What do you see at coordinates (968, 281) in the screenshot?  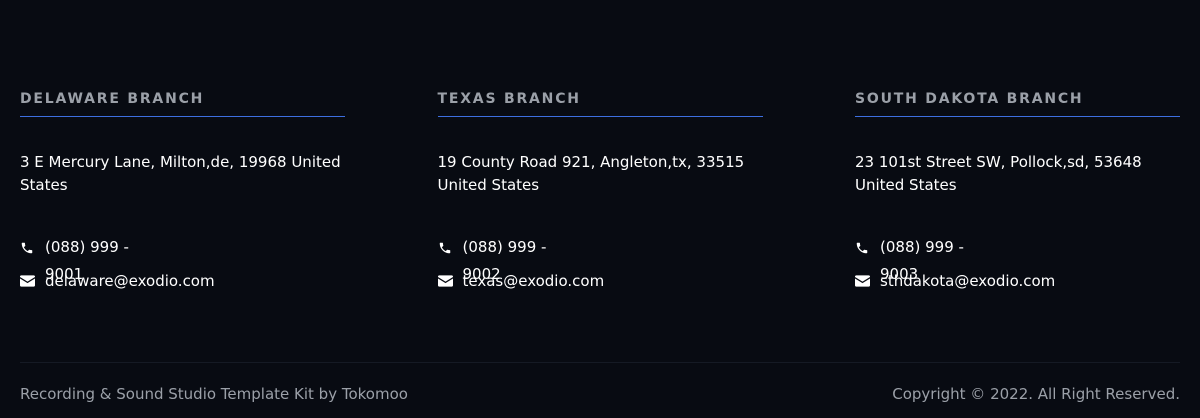 I see `email-address: sthdakota@exodio.com` at bounding box center [968, 281].